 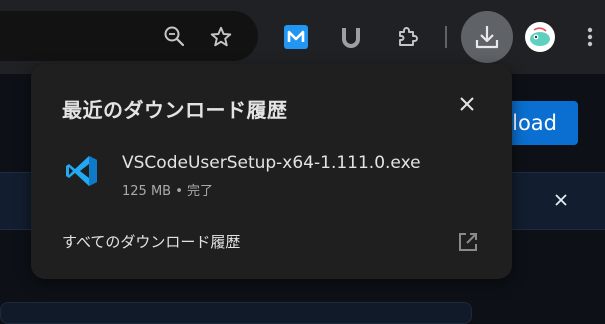 I want to click on toolbar-divider, so click(x=446, y=37).